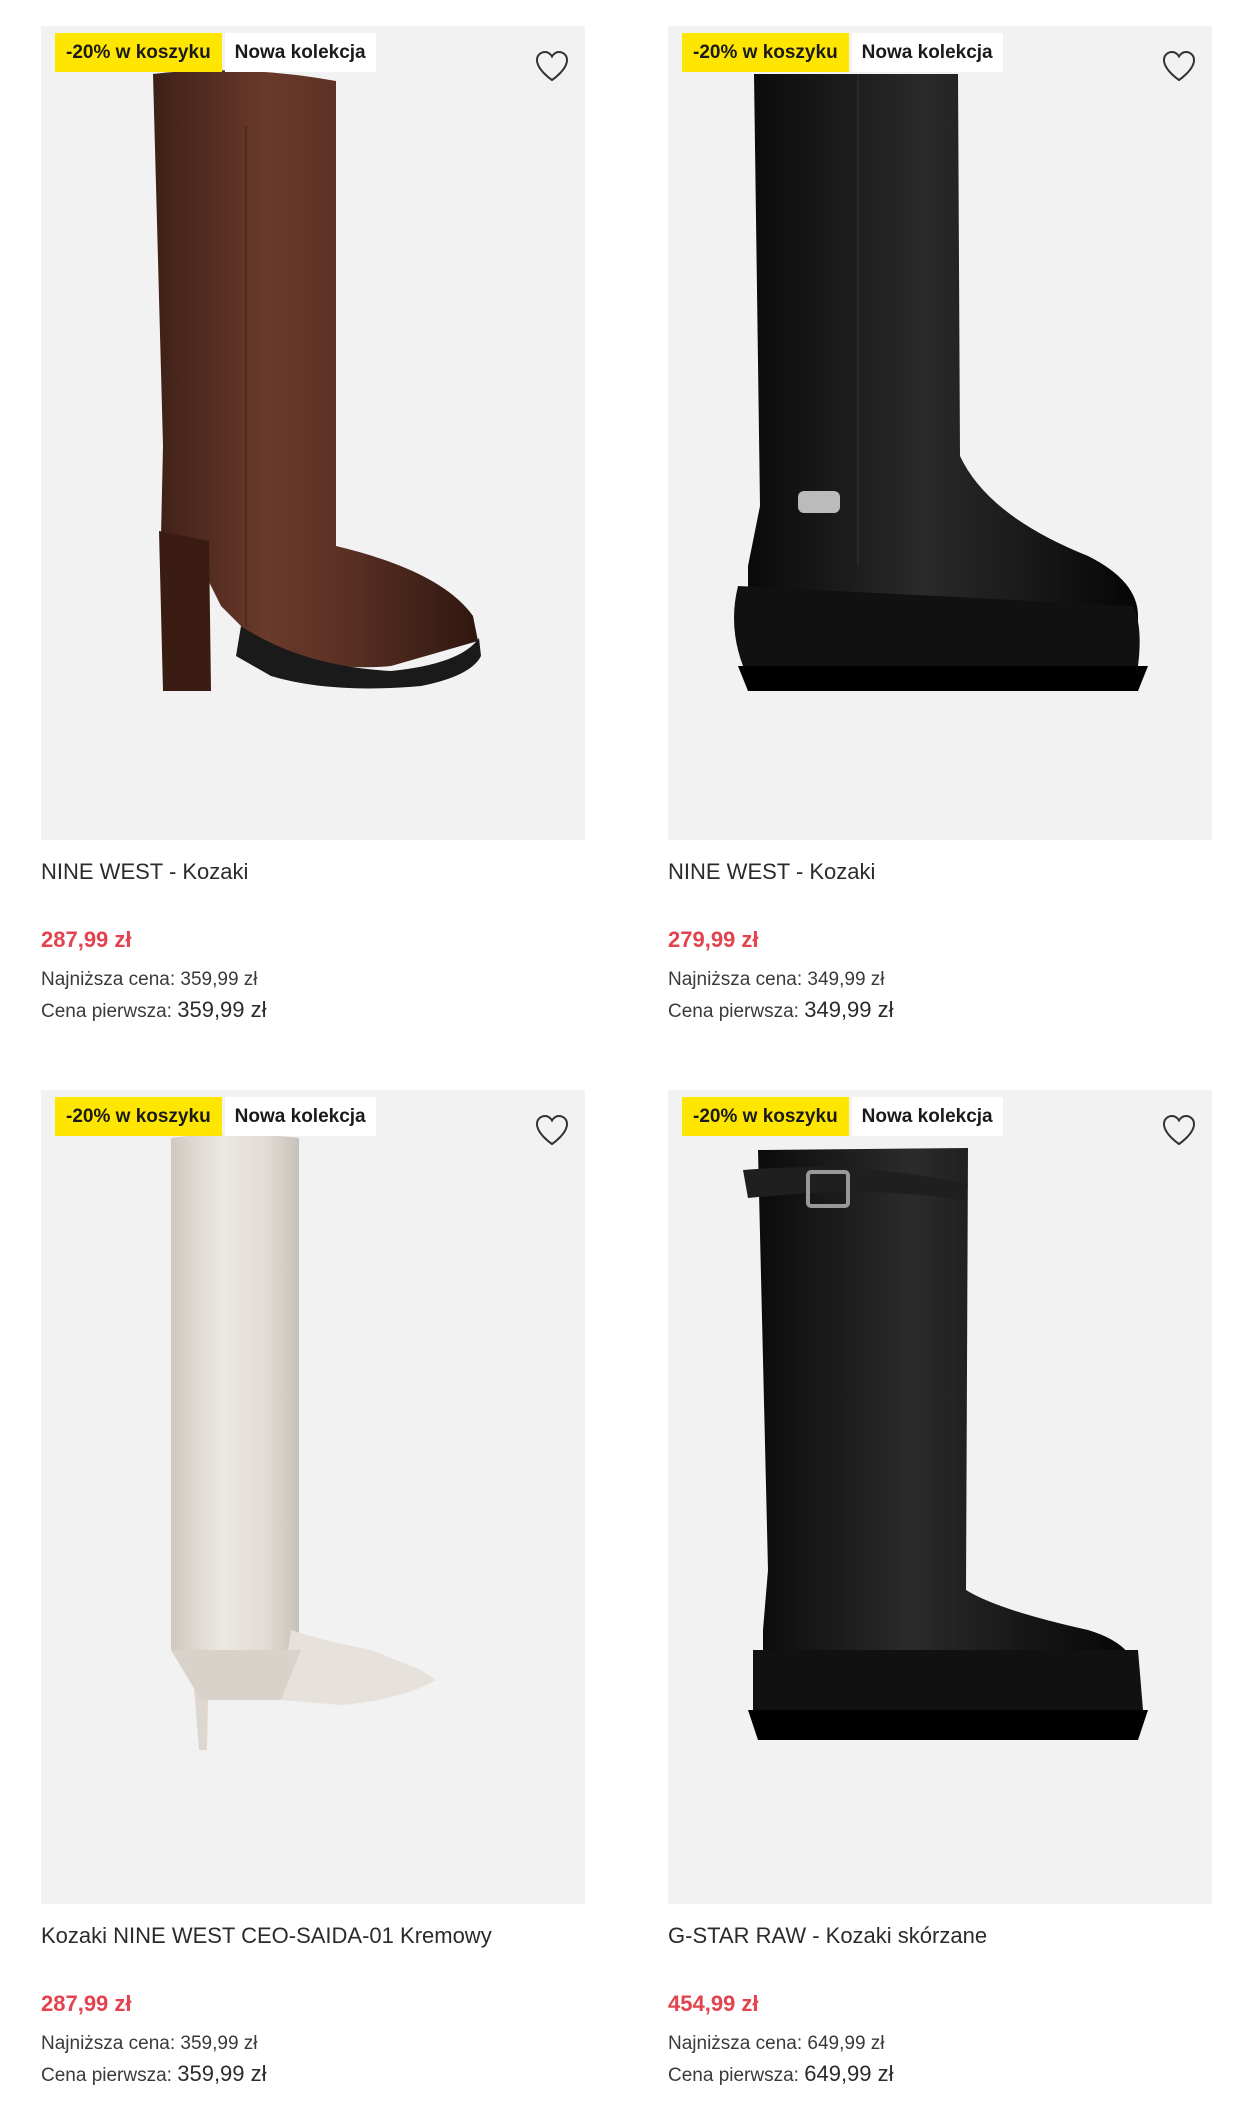  I want to click on lowest-price-value: 649,99 zł, so click(846, 2043).